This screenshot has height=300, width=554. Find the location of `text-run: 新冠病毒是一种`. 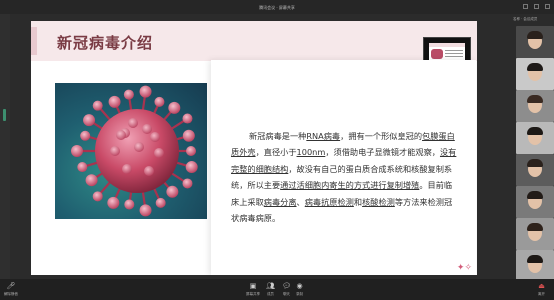

text-run: 新冠病毒是一种 is located at coordinates (278, 136).